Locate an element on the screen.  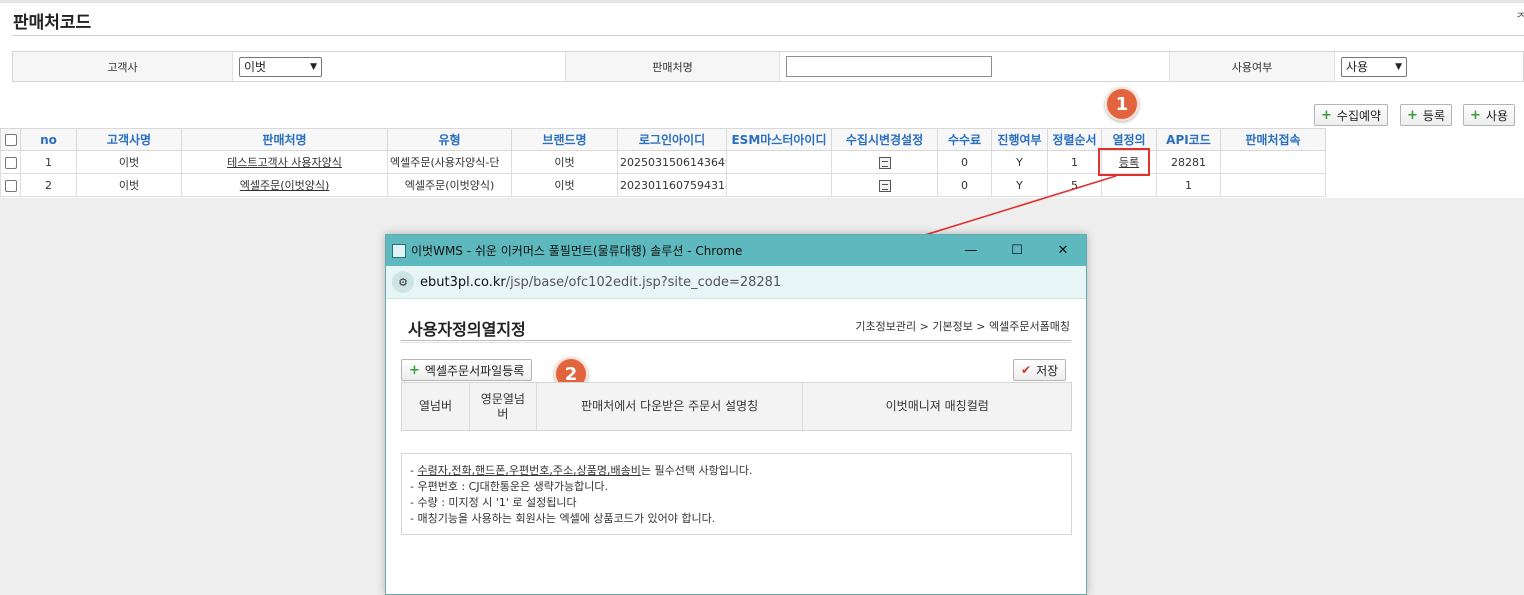
col-no: no is located at coordinates (48, 139).